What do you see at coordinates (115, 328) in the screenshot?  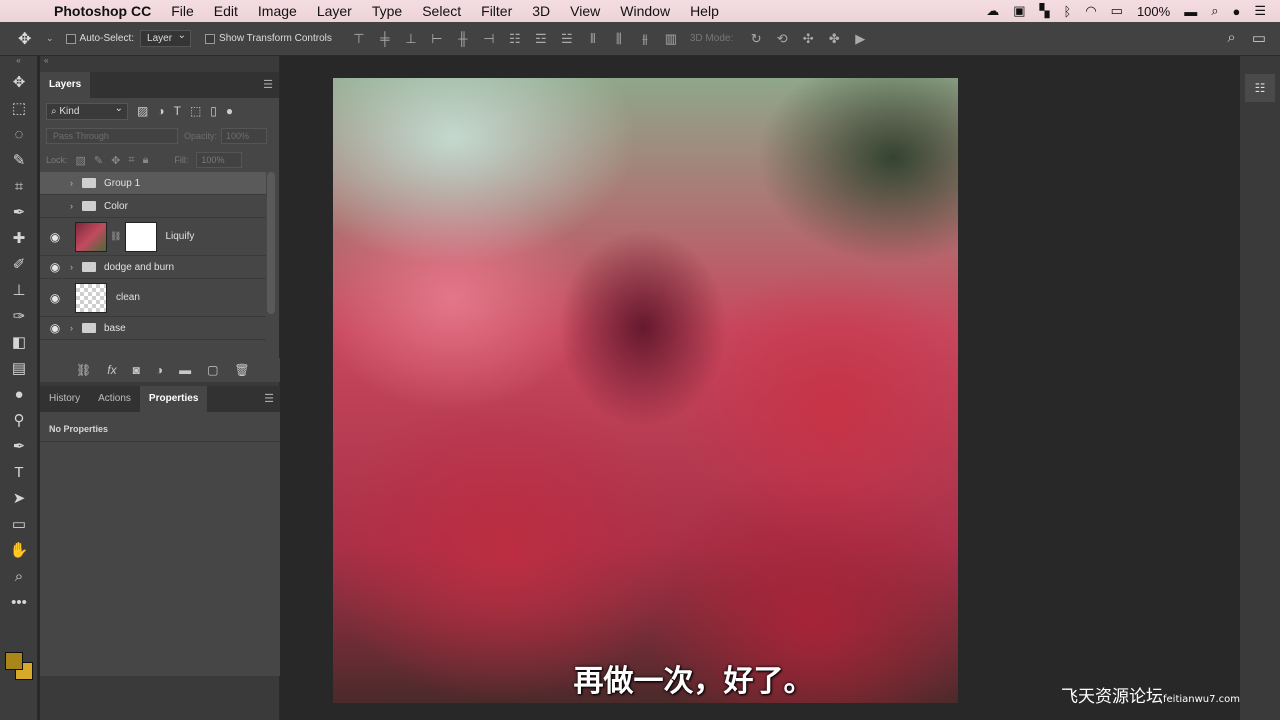 I see `layer-name: base` at bounding box center [115, 328].